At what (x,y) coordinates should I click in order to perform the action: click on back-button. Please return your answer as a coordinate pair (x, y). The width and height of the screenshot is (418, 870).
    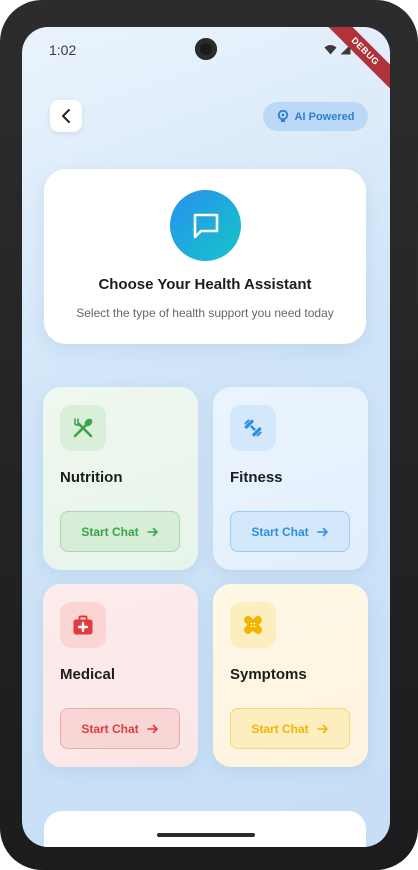
    Looking at the image, I should click on (66, 116).